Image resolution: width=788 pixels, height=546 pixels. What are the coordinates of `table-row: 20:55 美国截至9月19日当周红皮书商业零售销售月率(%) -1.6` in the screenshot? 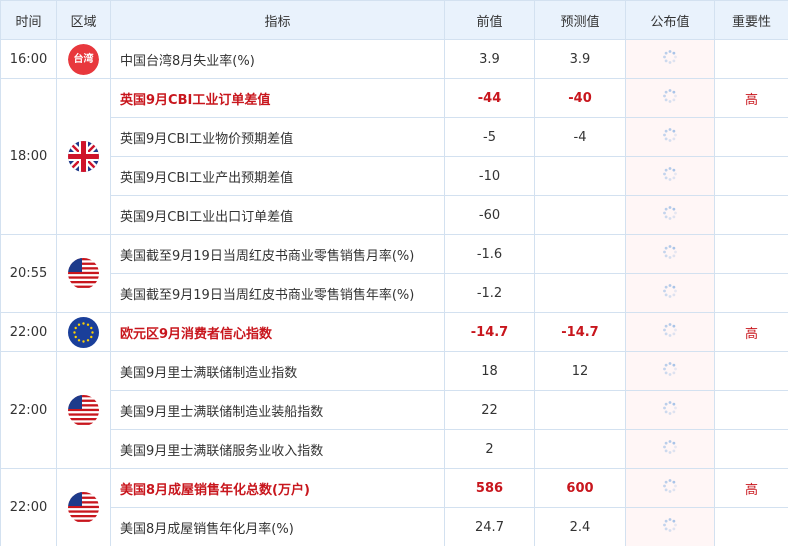 It's located at (394, 273).